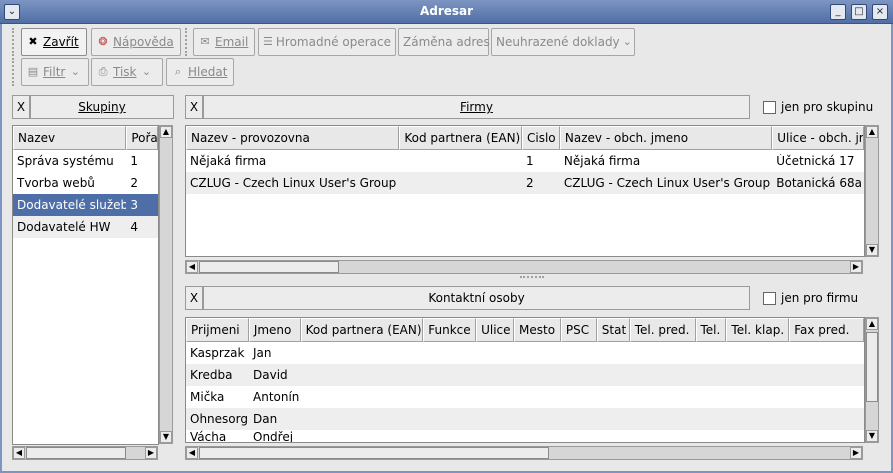 The image size is (893, 473). What do you see at coordinates (525, 419) in the screenshot?
I see `contacts-row: Ohnesorg Dan` at bounding box center [525, 419].